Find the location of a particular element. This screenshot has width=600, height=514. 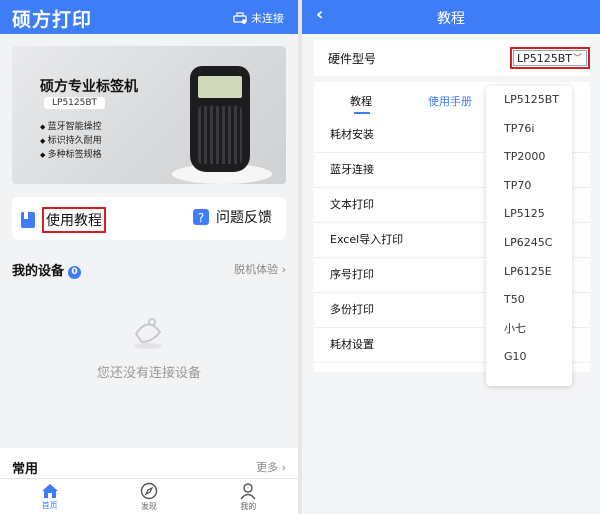

connection-status: 未连接 is located at coordinates (258, 18).